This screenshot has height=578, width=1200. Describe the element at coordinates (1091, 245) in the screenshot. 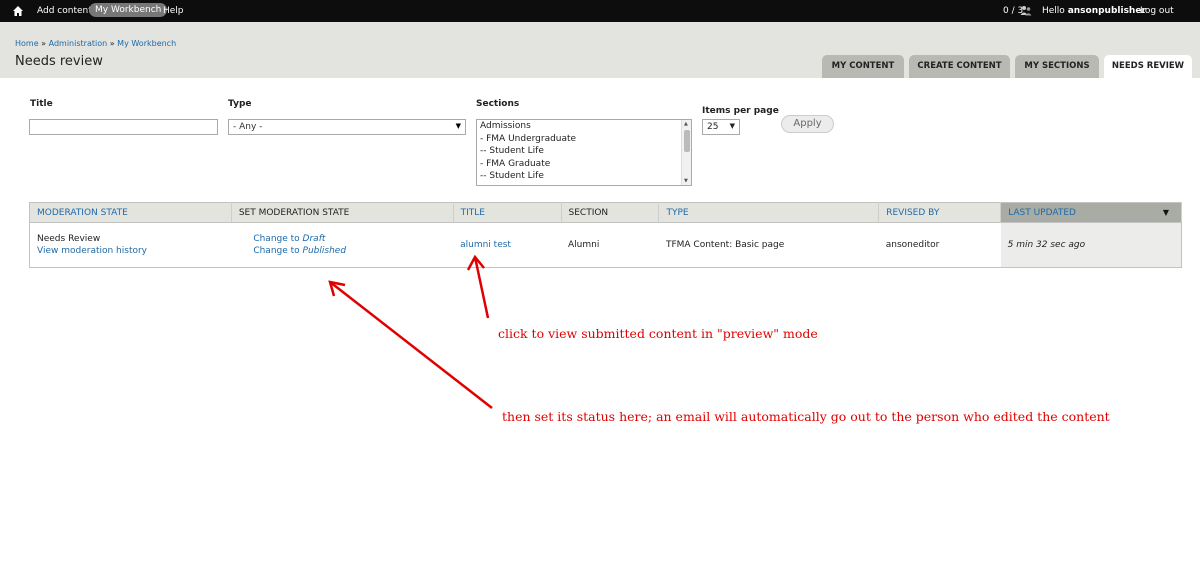

I see `cell-last-updated: 5 min 32 sec ago` at that location.